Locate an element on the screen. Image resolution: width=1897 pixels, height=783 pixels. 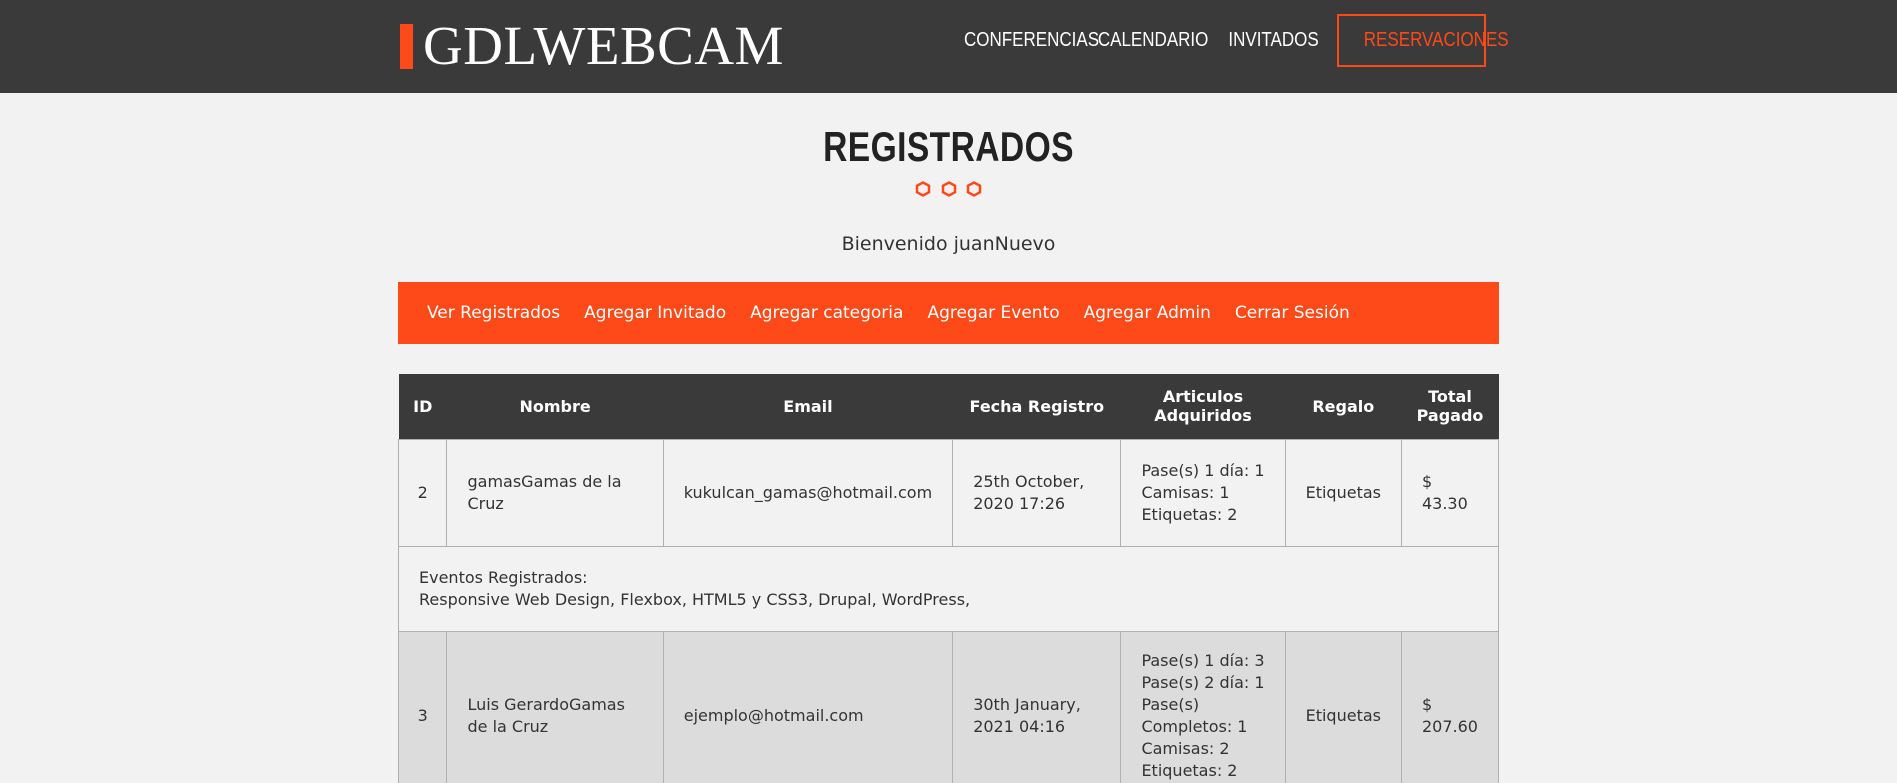
articulo-item: Camisas: 1 is located at coordinates (1185, 492).